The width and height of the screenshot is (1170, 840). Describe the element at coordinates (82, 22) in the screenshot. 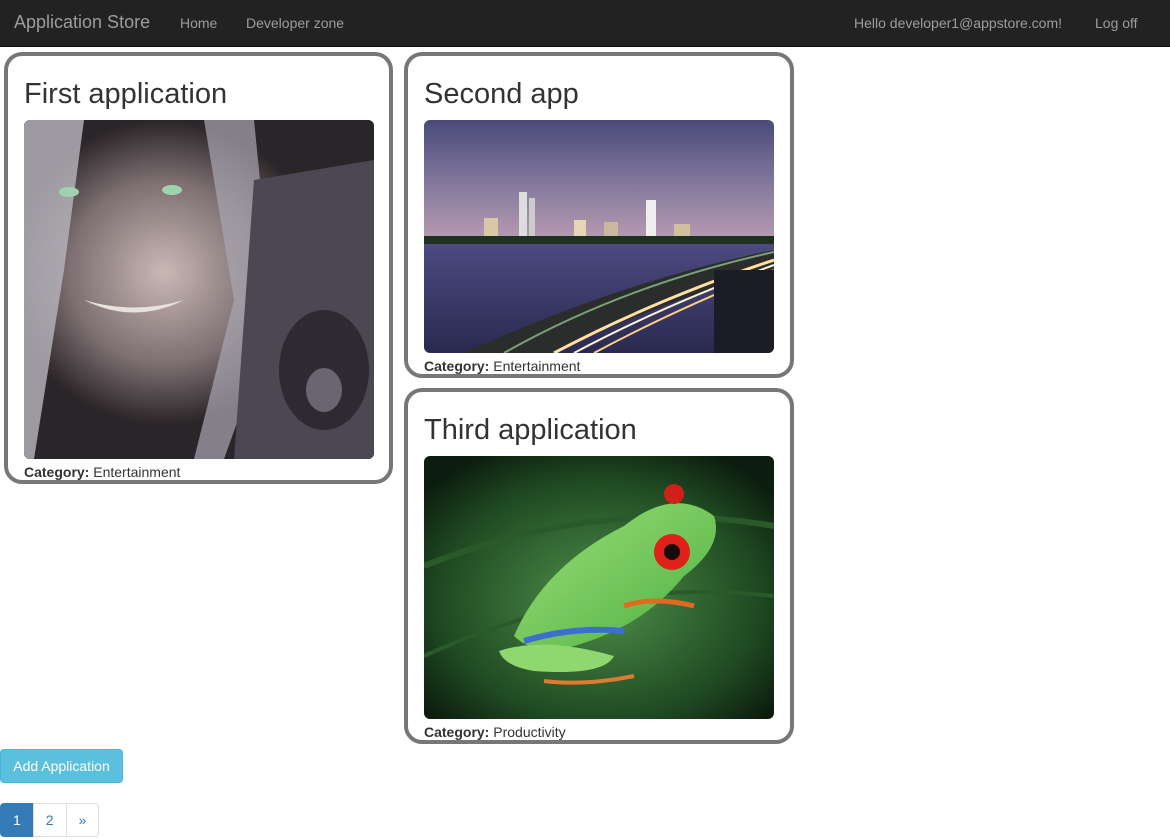

I see `brand-link: Application Store` at that location.